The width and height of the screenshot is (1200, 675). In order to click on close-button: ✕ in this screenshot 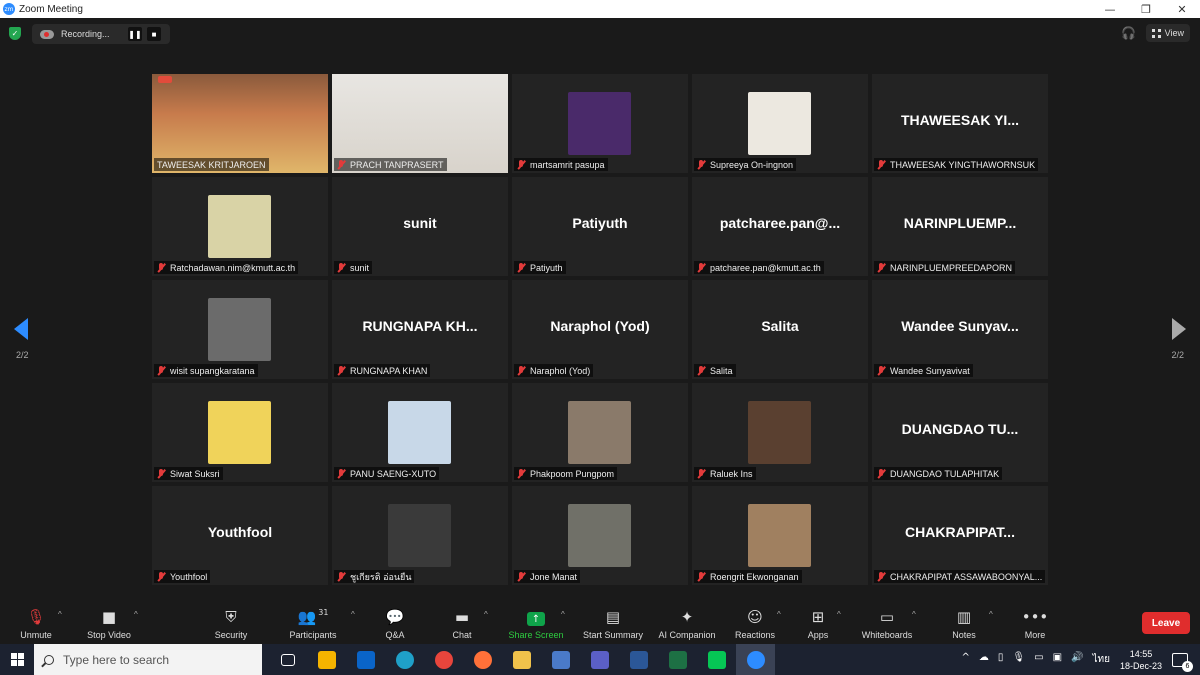, I will do `click(1182, 9)`.